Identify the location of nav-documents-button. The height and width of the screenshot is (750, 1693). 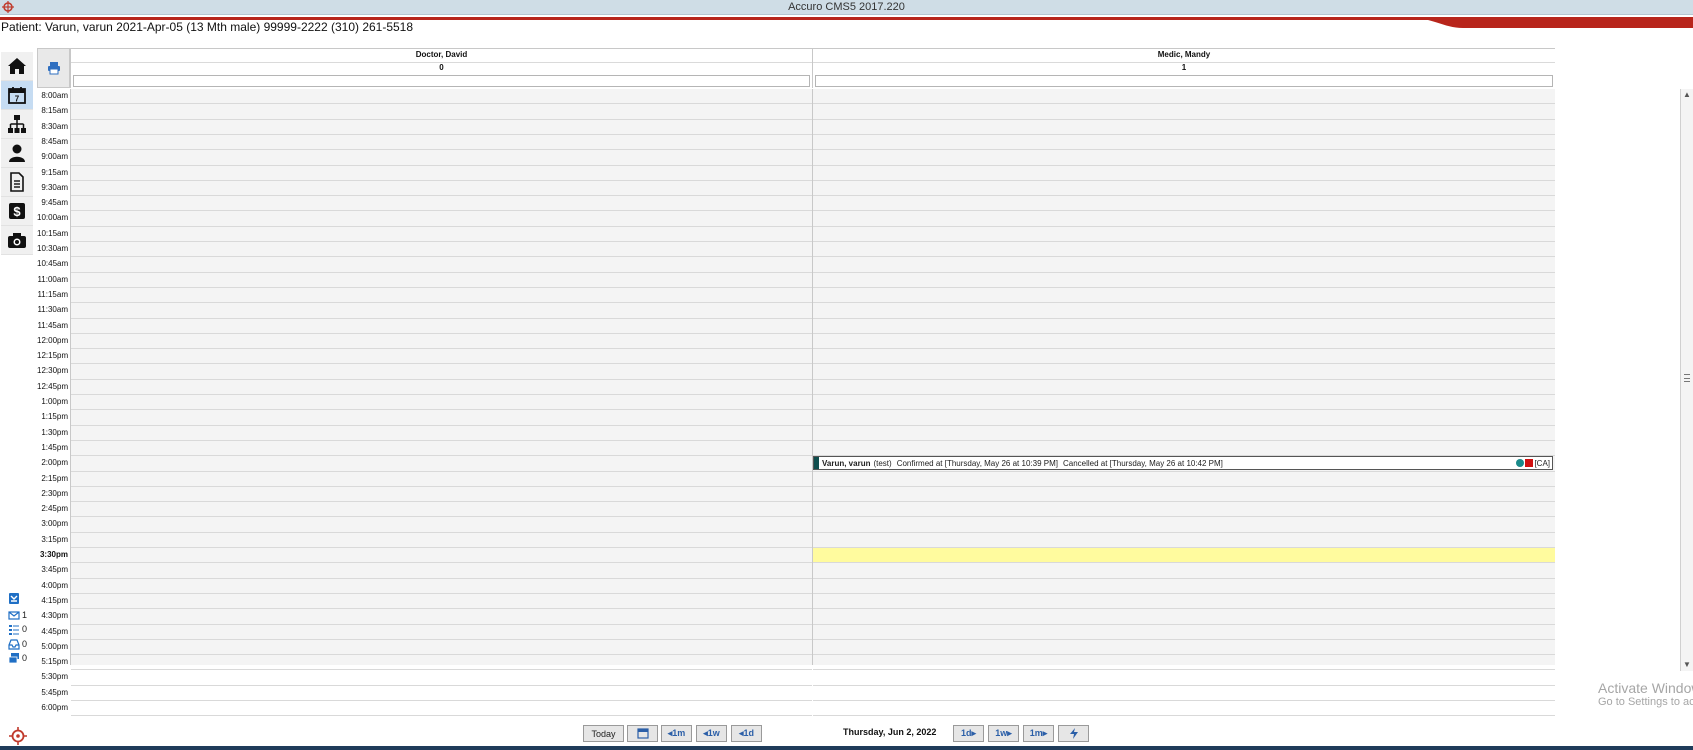
(17, 182).